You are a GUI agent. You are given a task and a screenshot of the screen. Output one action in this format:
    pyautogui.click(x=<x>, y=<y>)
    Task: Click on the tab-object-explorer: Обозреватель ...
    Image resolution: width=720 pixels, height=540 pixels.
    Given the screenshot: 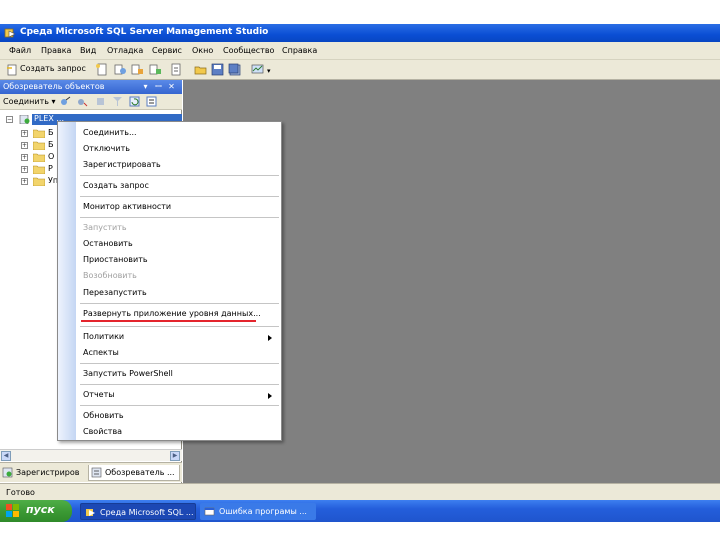 What is the action you would take?
    pyautogui.click(x=134, y=473)
    